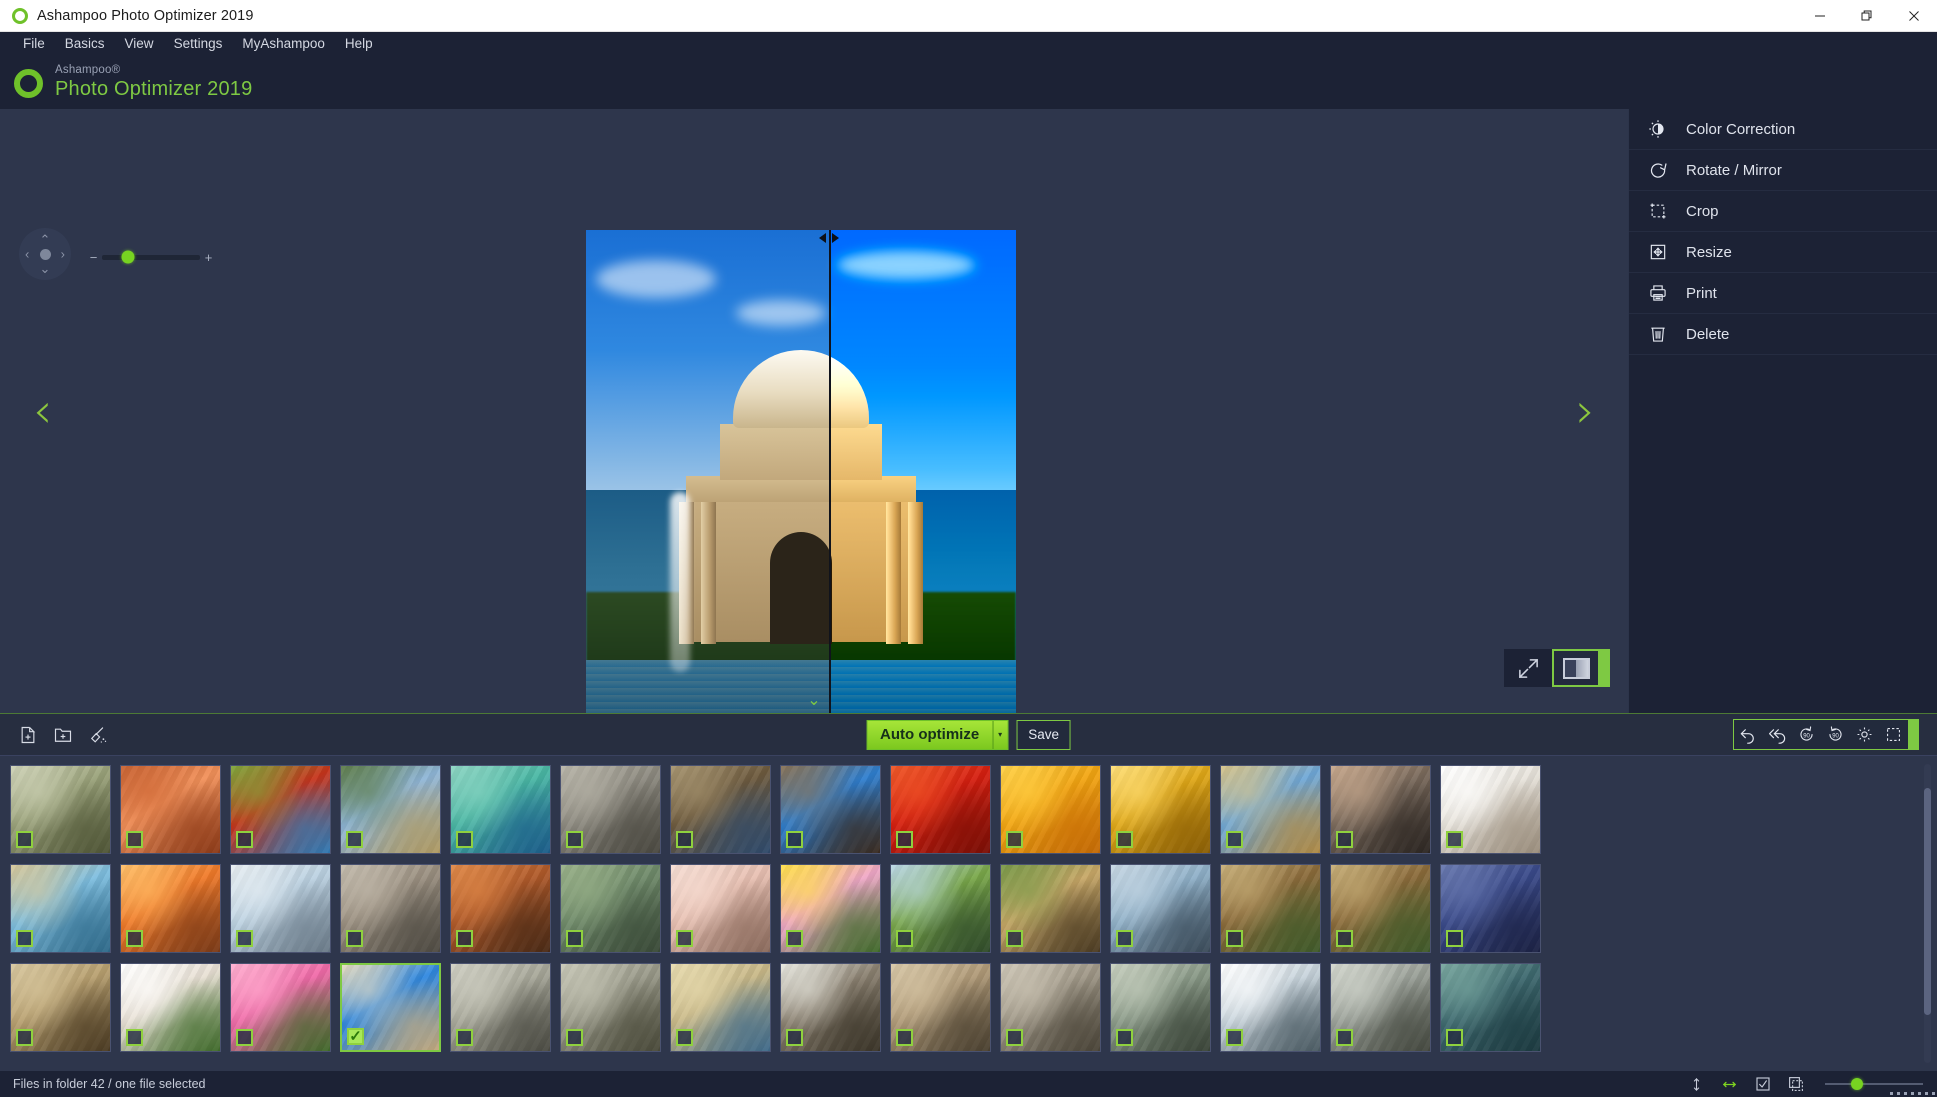 This screenshot has height=1097, width=1937. Describe the element at coordinates (198, 43) in the screenshot. I see `menu-item-settings: Settings` at that location.